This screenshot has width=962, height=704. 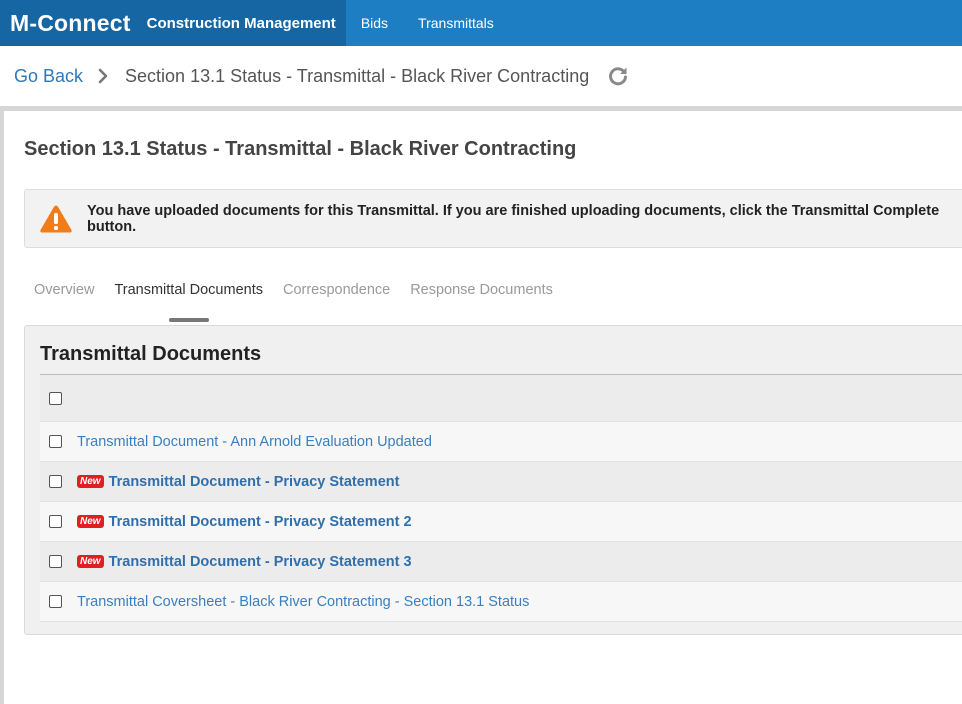 What do you see at coordinates (456, 23) in the screenshot?
I see `nav-transmittals: Transmittals` at bounding box center [456, 23].